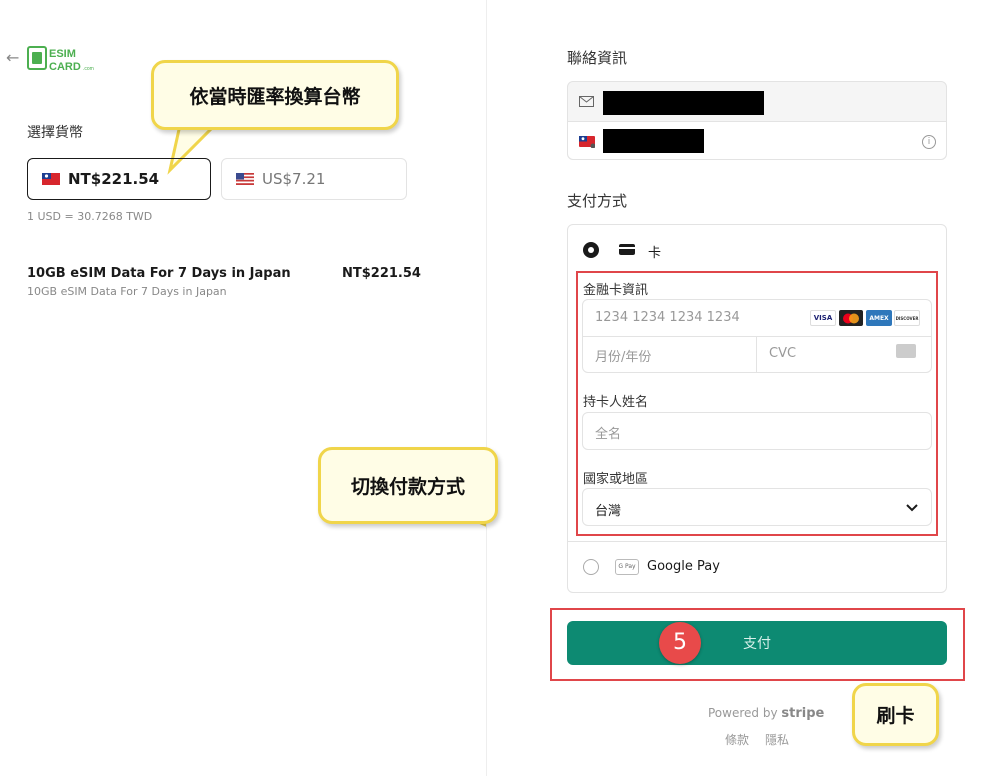 The height and width of the screenshot is (776, 981). What do you see at coordinates (929, 142) in the screenshot?
I see `info-icon: i` at bounding box center [929, 142].